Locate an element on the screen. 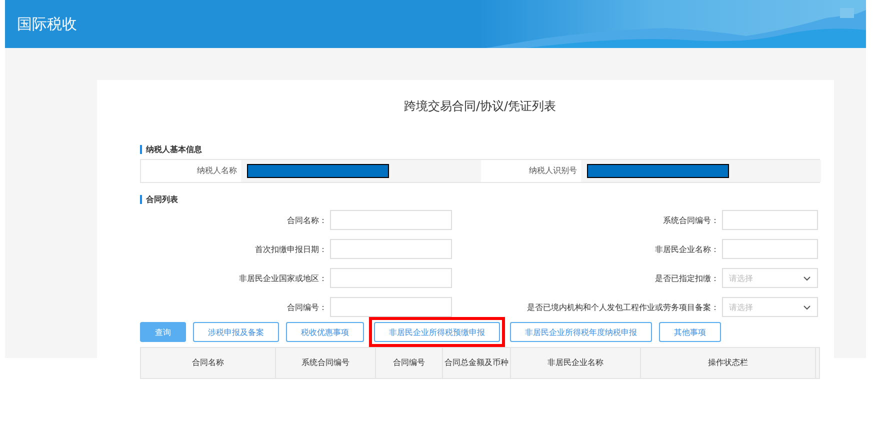 Image resolution: width=873 pixels, height=429 pixels. field-label: 非居民企业国家或地区： is located at coordinates (283, 278).